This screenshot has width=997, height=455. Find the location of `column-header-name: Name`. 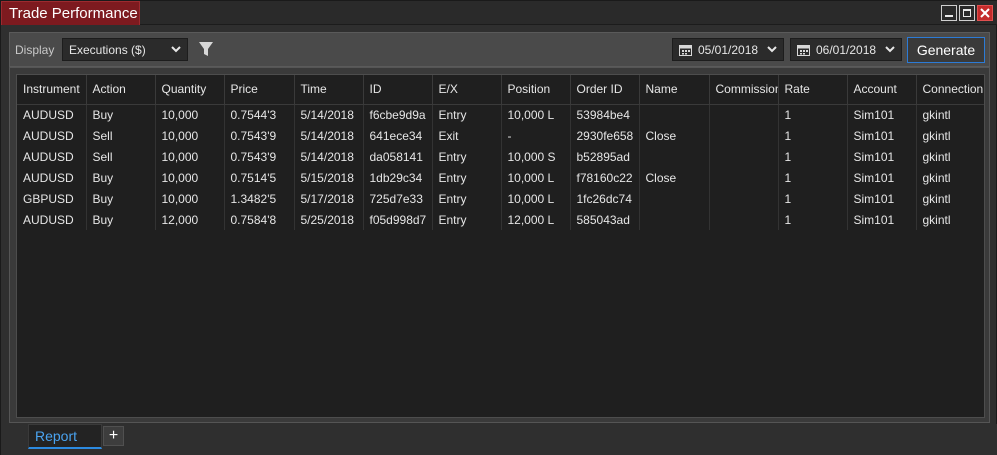

column-header-name: Name is located at coordinates (674, 90).